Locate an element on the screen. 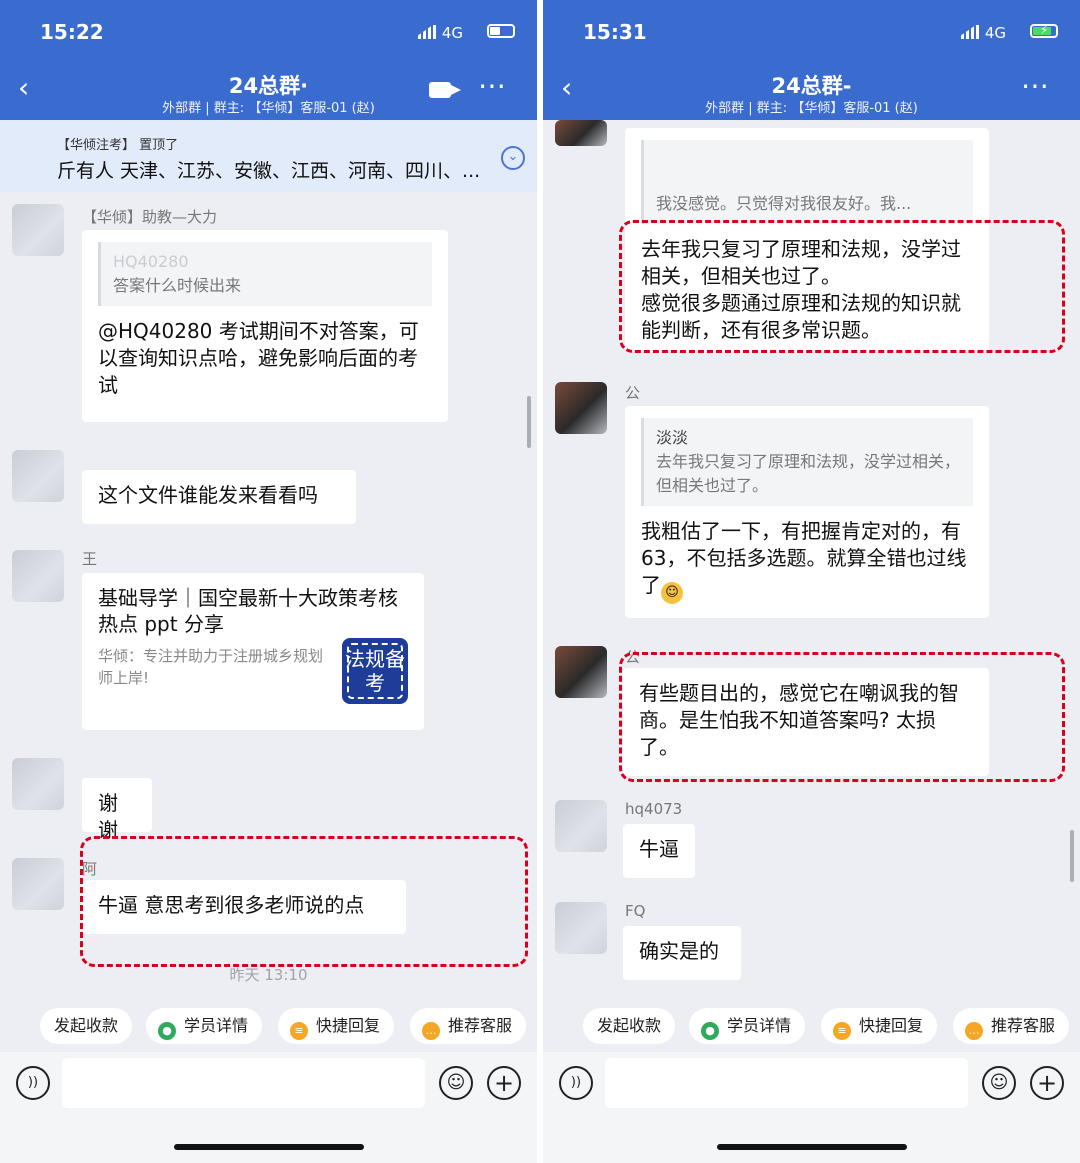 The image size is (1080, 1163). battery-icon is located at coordinates (501, 31).